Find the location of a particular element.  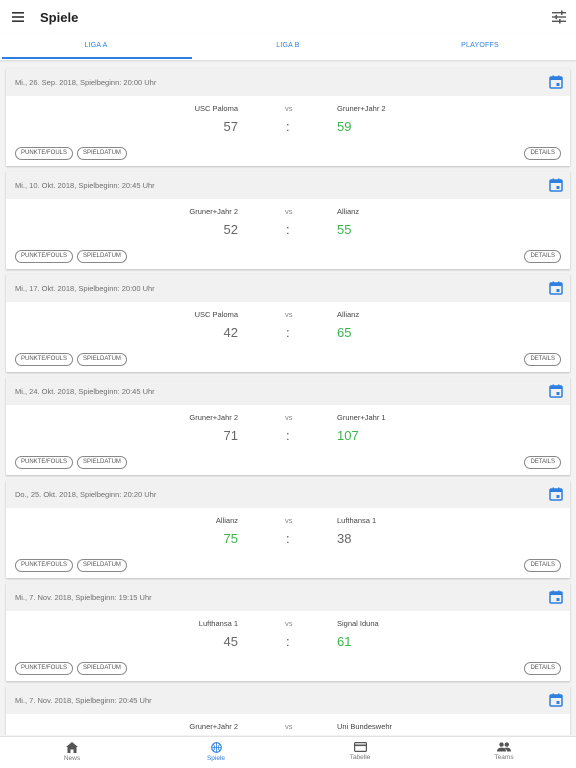

away-team: Gruner+Jahr 2 is located at coordinates (361, 108).